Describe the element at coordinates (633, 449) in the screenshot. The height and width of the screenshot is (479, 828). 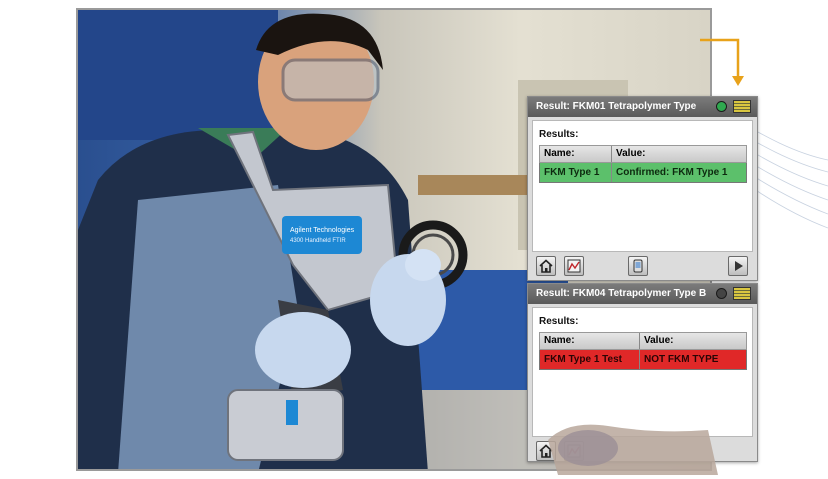
I see `overlay-hand-shape` at that location.